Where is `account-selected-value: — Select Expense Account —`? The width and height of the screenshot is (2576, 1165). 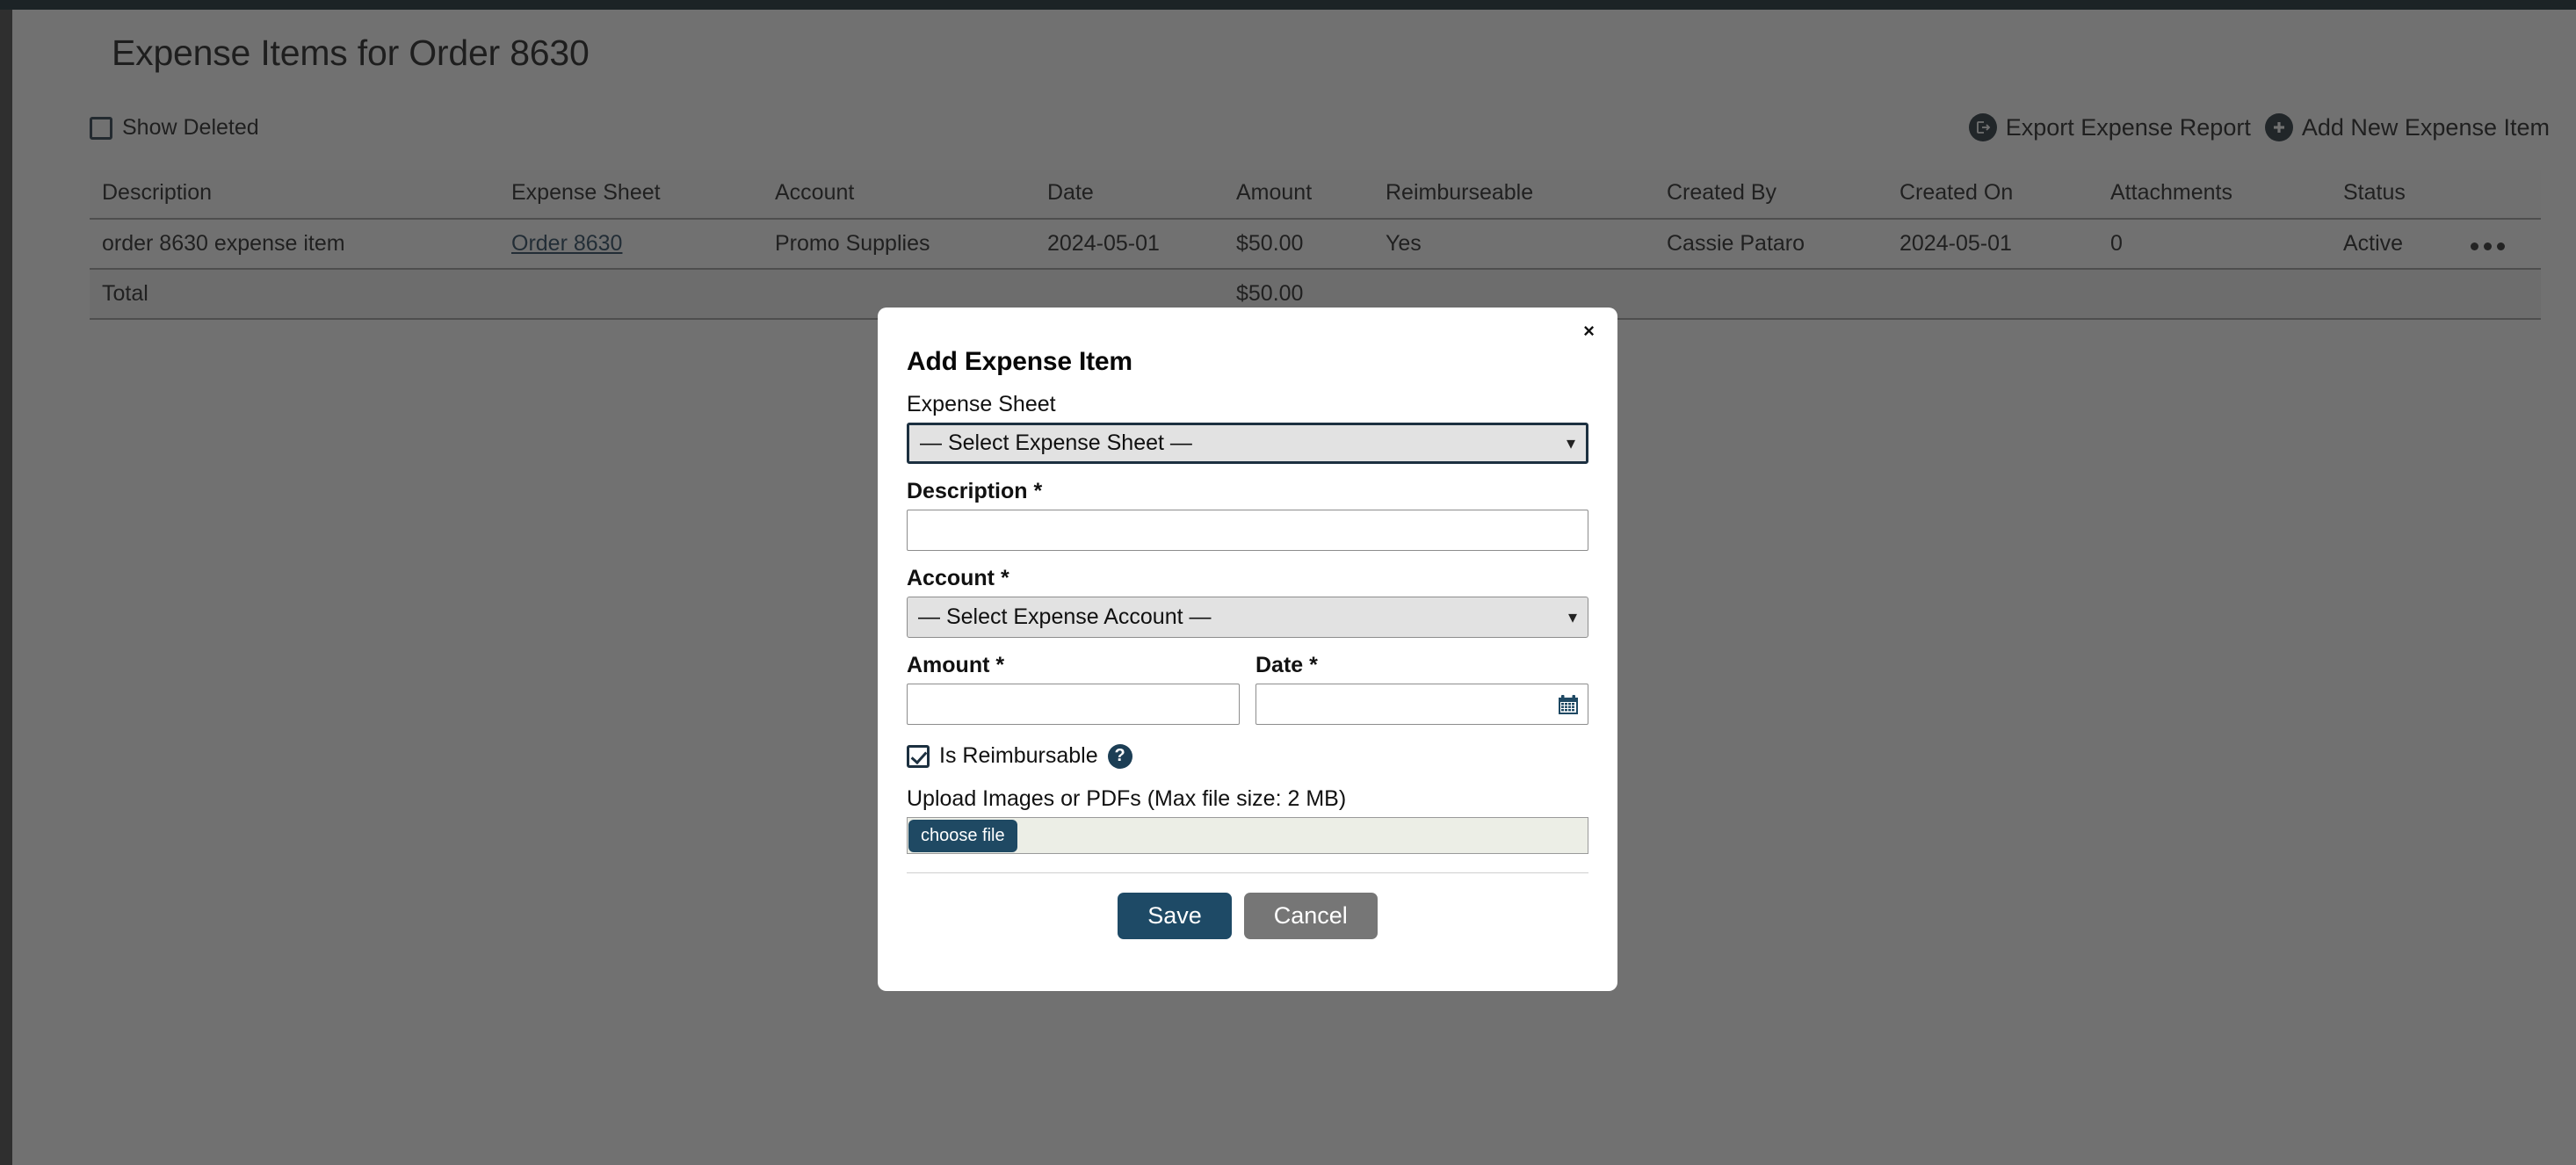
account-selected-value: — Select Expense Account — is located at coordinates (1065, 616).